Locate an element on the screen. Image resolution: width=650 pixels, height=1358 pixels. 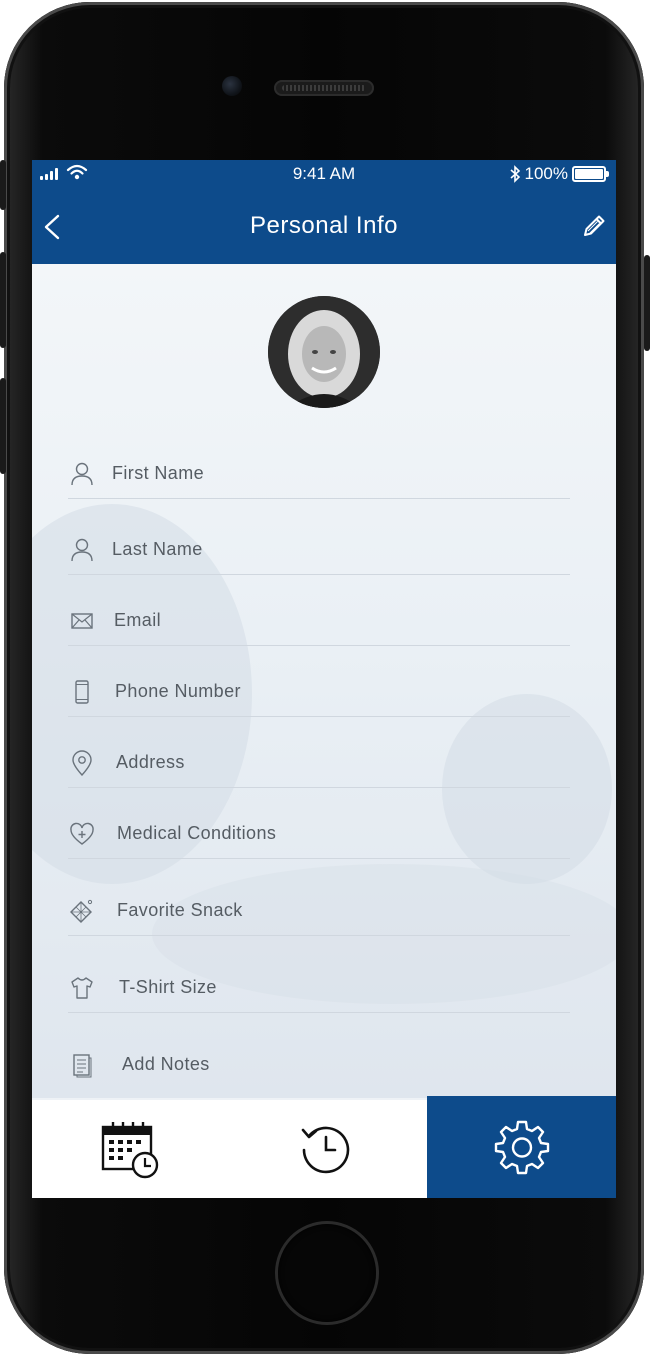
tshirt-size-label: T-Shirt Size is located at coordinates (168, 987).